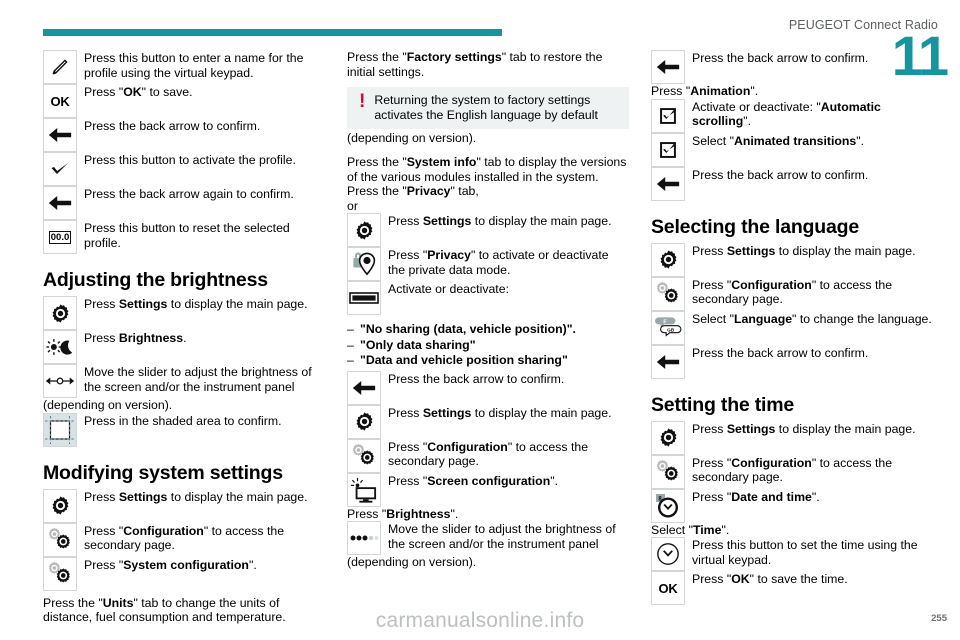 This screenshot has height=640, width=960. What do you see at coordinates (770, 579) in the screenshot?
I see `instruction-text: Press "OK" to save the time.` at bounding box center [770, 579].